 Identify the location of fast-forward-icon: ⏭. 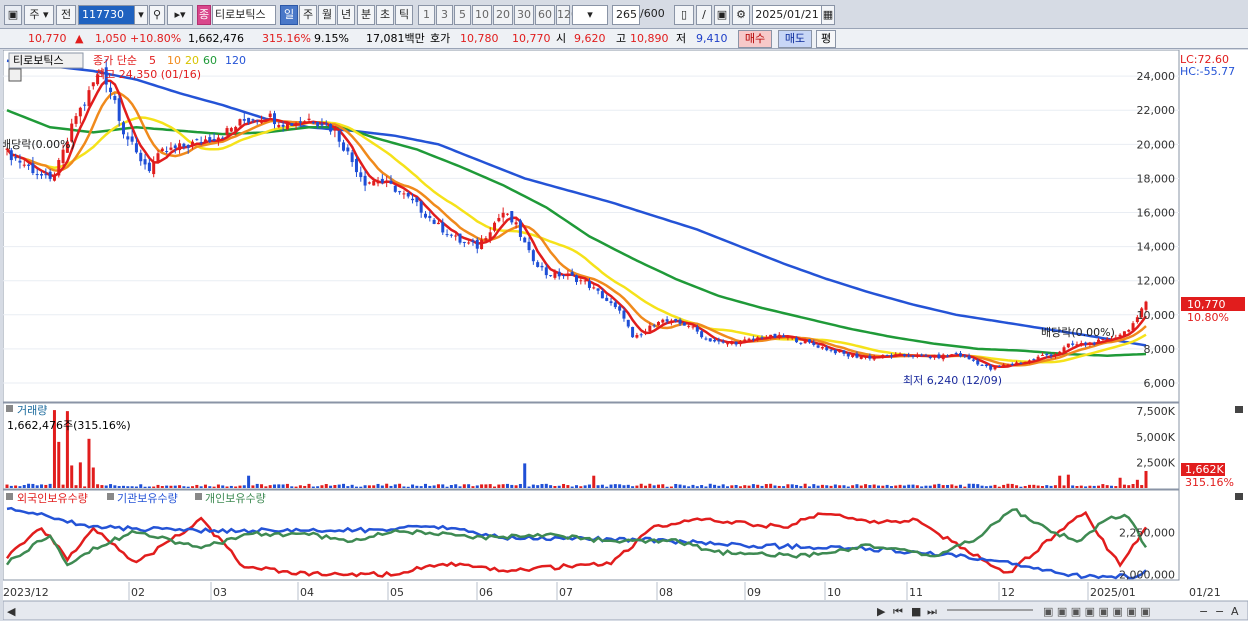
(932, 611).